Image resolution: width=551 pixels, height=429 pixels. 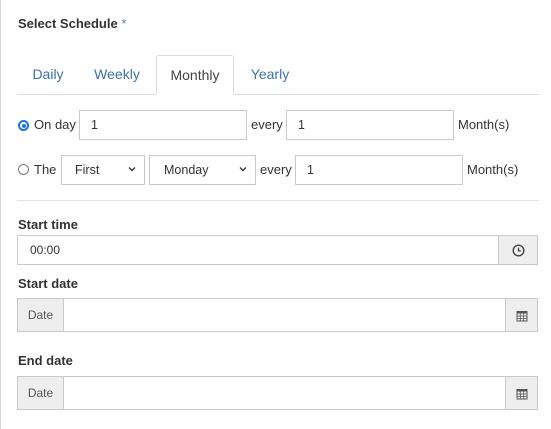 I want to click on panel-left-border, so click(x=0, y=214).